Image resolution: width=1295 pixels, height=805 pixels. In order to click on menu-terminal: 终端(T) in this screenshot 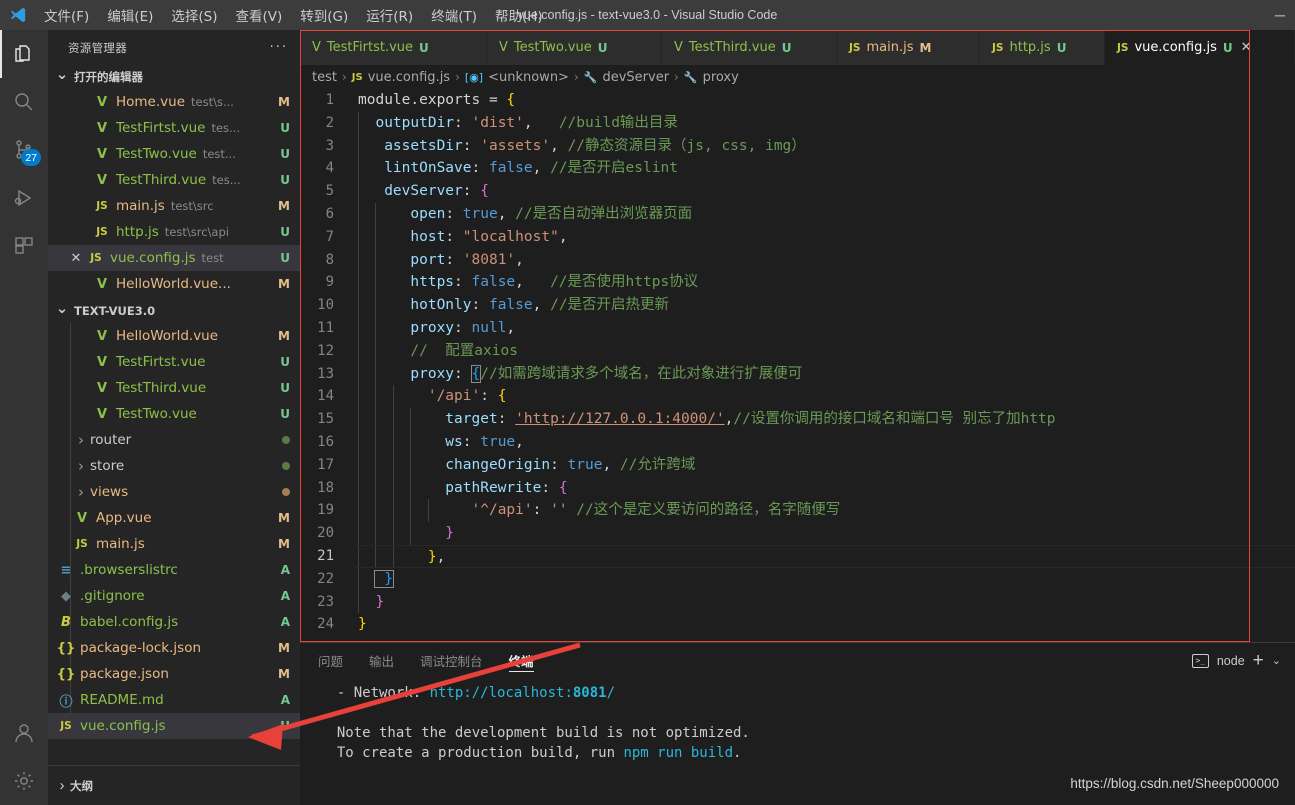, I will do `click(454, 15)`.